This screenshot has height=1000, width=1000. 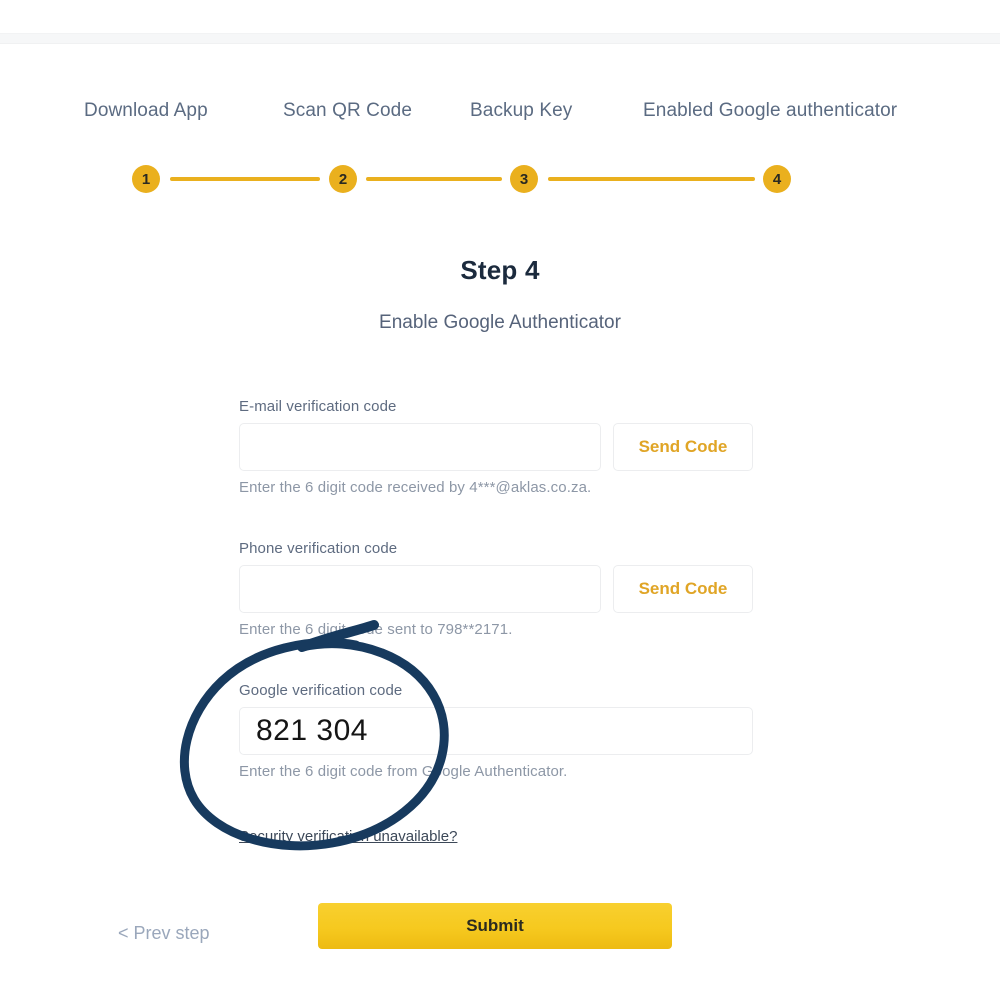 What do you see at coordinates (777, 179) in the screenshot?
I see `stepper-circle-4: 4` at bounding box center [777, 179].